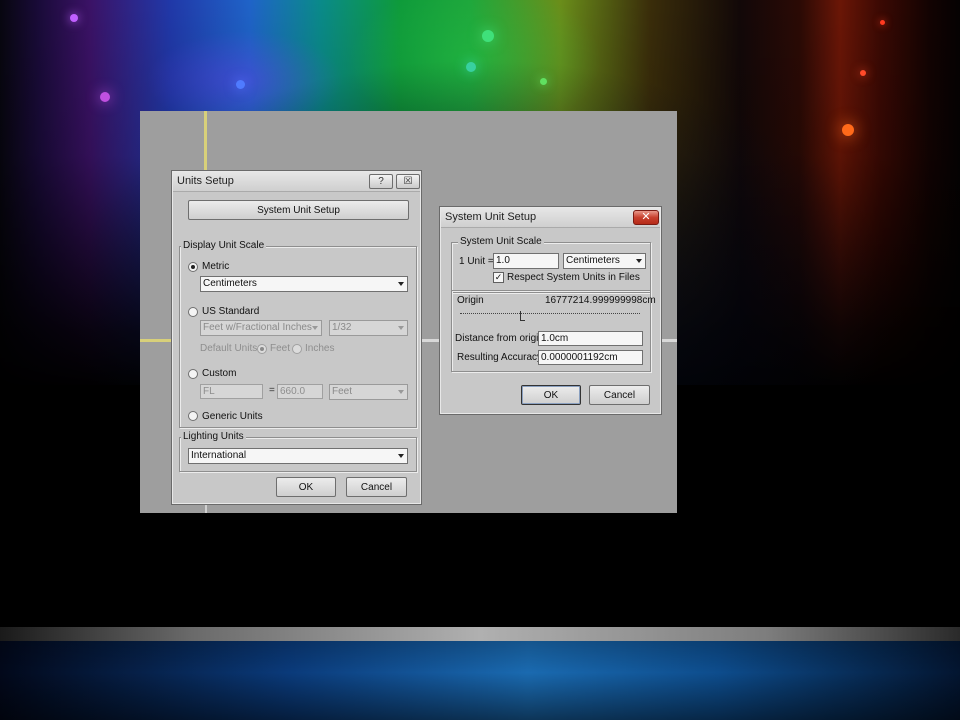 This screenshot has width=960, height=720. I want to click on origin-value: 16777214.999999998cm, so click(600, 300).